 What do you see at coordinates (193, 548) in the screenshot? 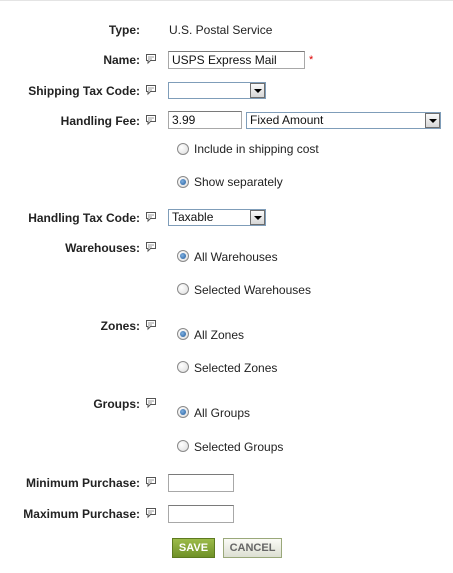
I see `save-button: SAVE` at bounding box center [193, 548].